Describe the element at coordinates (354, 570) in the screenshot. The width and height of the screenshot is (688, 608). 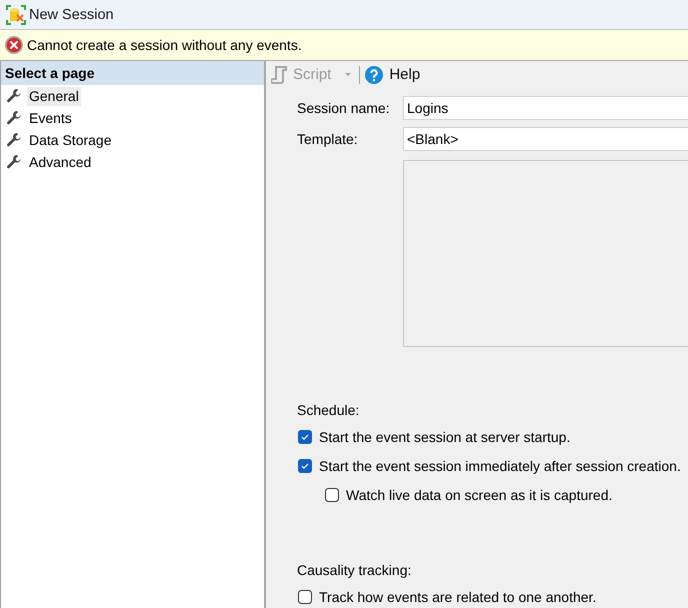
I see `section-heading: Causality tracking:` at that location.